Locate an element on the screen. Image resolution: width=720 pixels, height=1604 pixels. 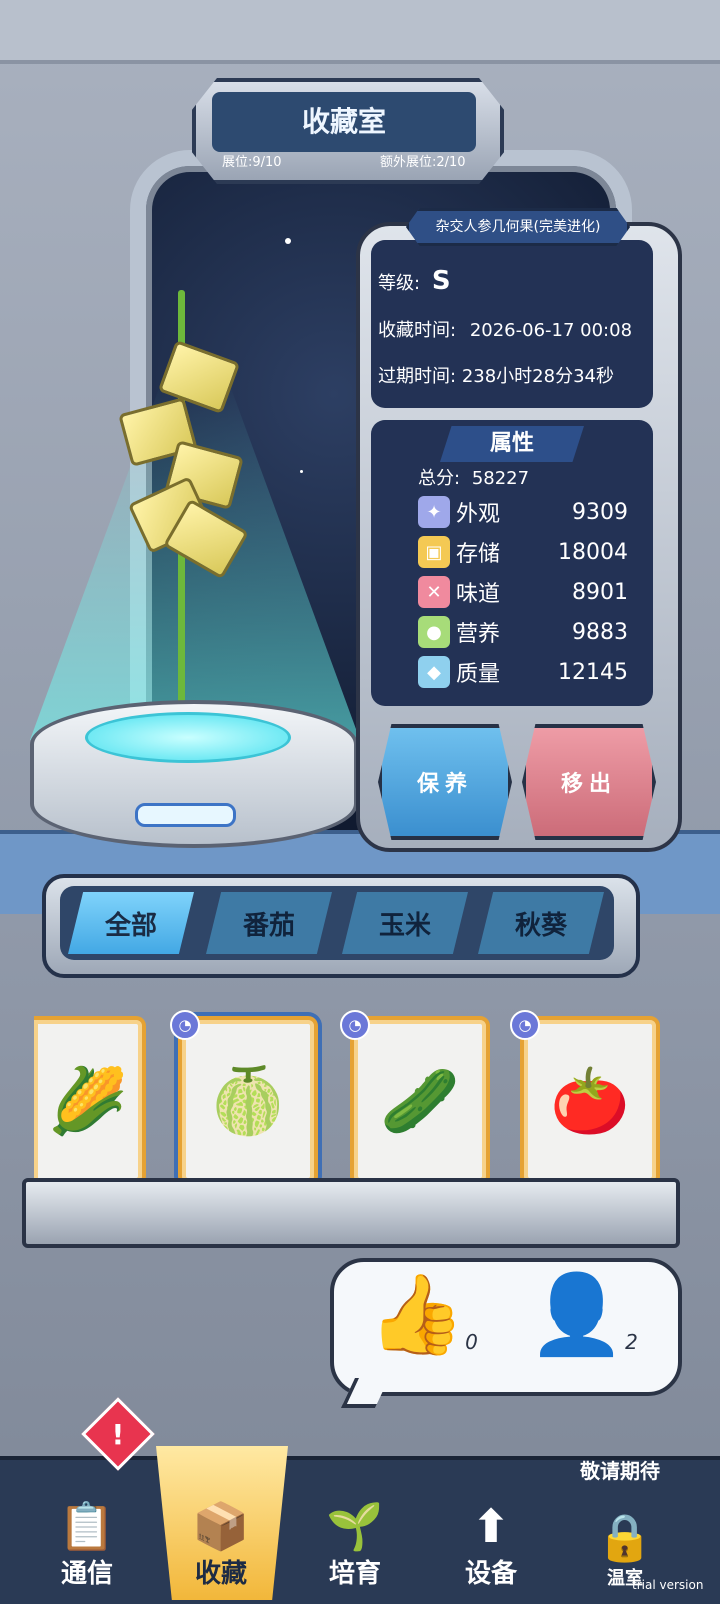
muscle-icon: ◆ is located at coordinates (434, 672).